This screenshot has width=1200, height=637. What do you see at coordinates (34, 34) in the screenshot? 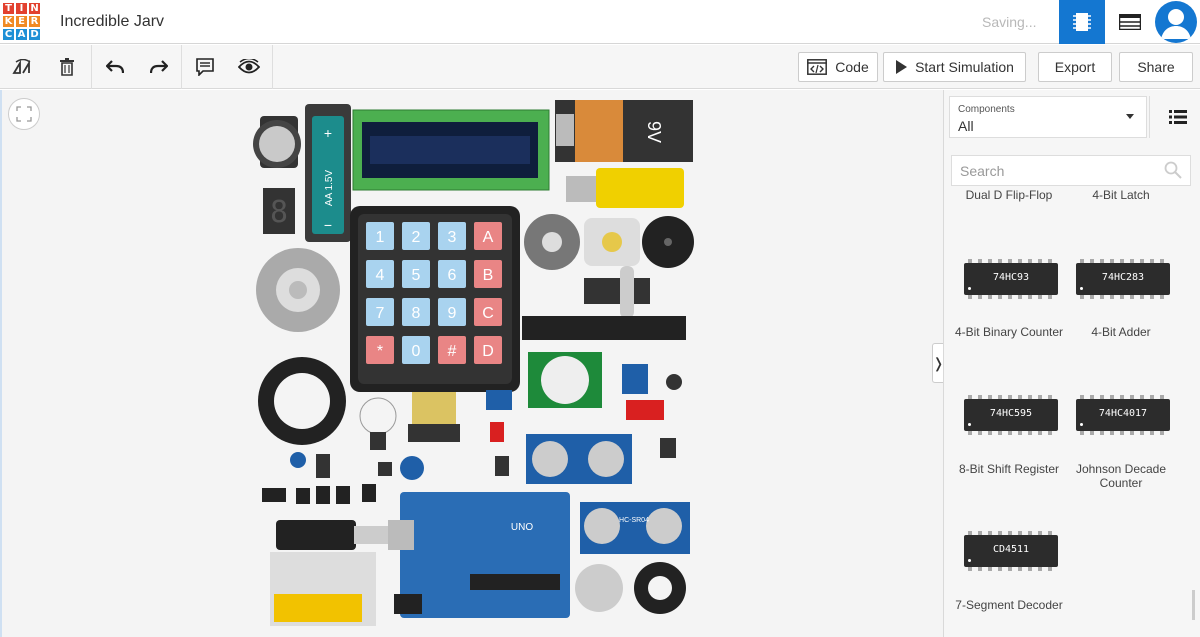
I see `logo-letter: D` at bounding box center [34, 34].